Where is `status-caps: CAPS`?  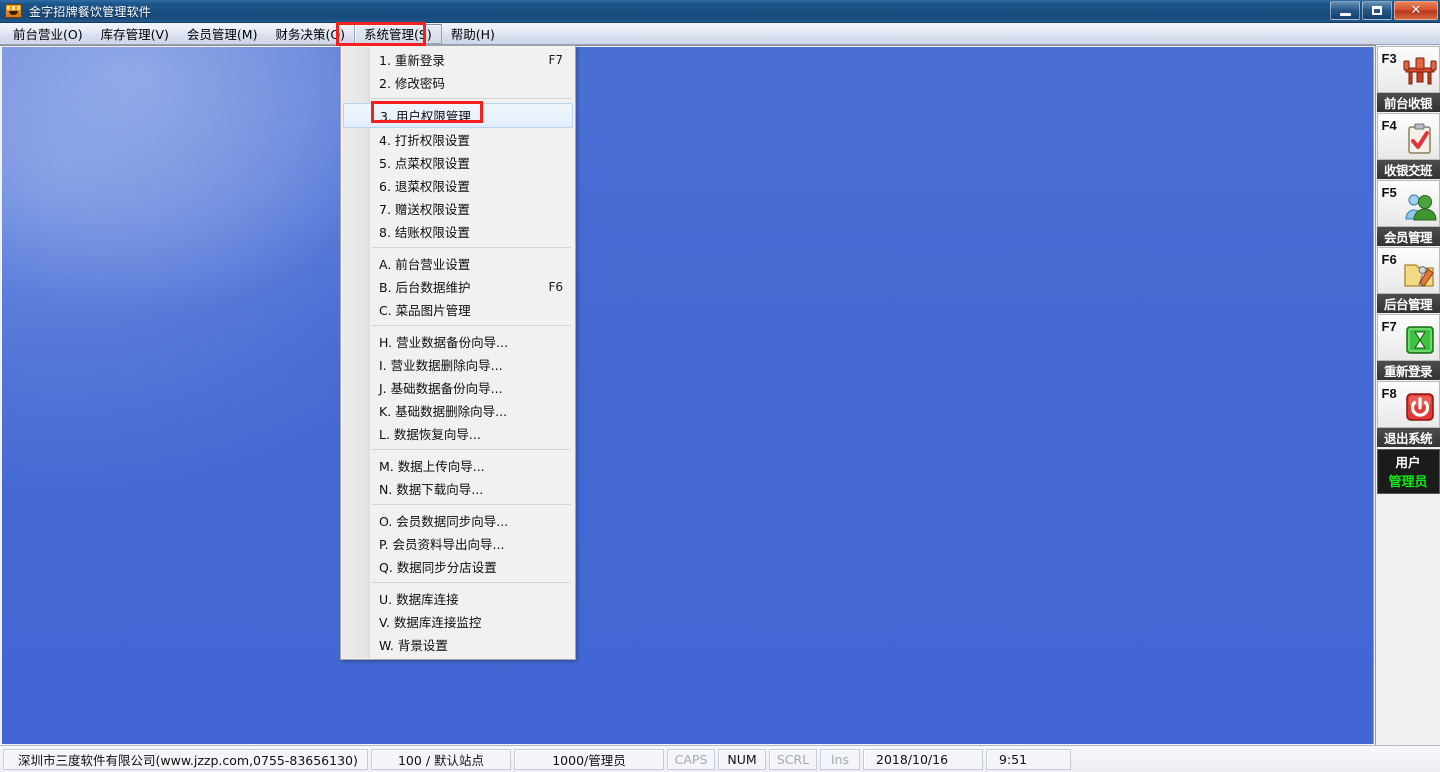 status-caps: CAPS is located at coordinates (691, 759).